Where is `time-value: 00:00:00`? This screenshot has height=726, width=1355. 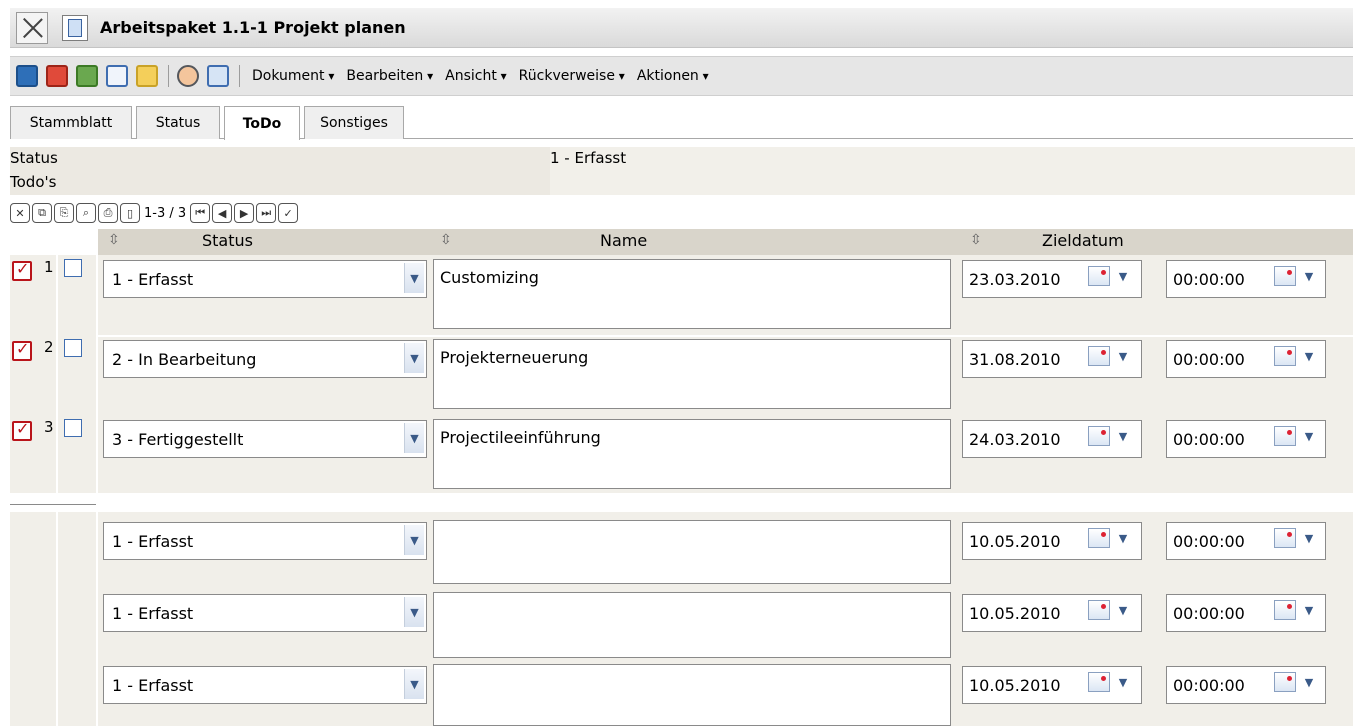
time-value: 00:00:00 is located at coordinates (1209, 359).